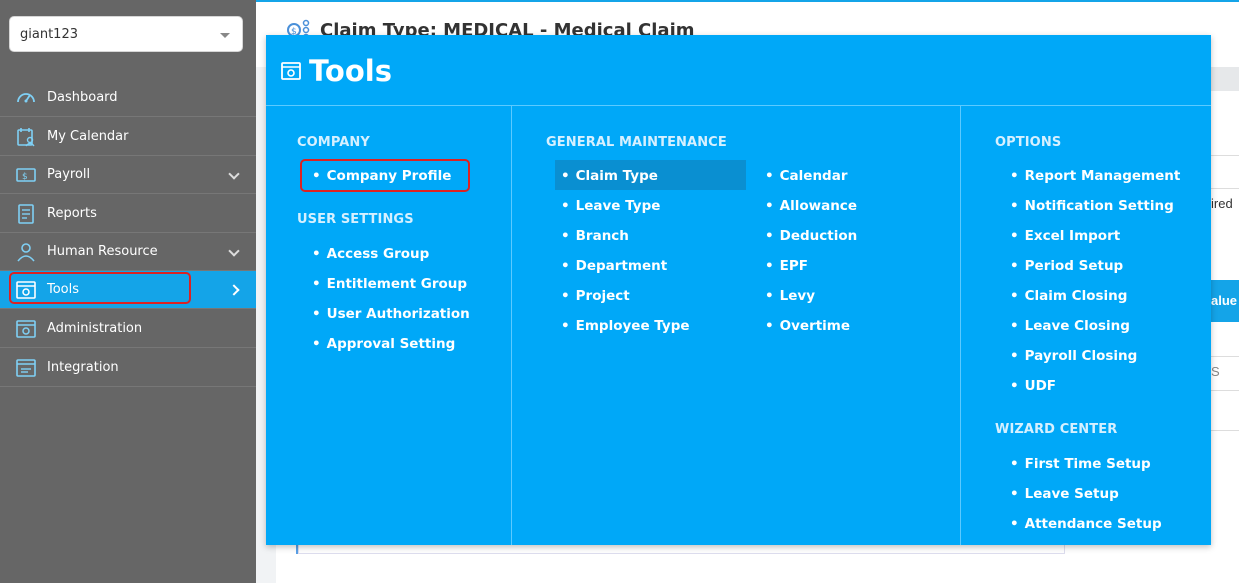 This screenshot has height=583, width=1239. What do you see at coordinates (1070, 326) in the screenshot?
I see `menu-item-leave-closing: Leave Closing` at bounding box center [1070, 326].